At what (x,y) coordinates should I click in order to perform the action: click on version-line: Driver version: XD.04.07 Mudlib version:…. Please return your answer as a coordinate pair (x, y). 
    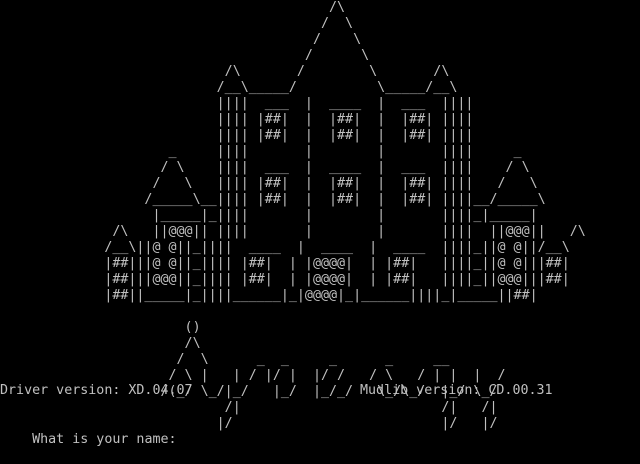
    Looking at the image, I should click on (320, 391).